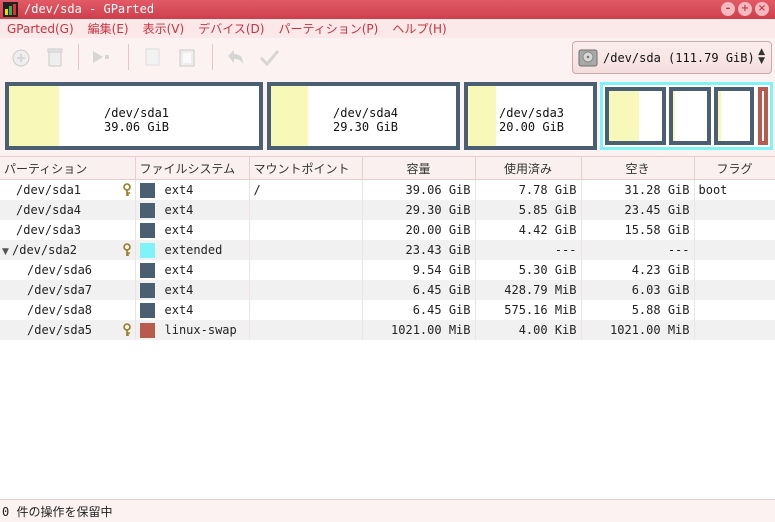 This screenshot has width=775, height=522. I want to click on undo-icon, so click(235, 57).